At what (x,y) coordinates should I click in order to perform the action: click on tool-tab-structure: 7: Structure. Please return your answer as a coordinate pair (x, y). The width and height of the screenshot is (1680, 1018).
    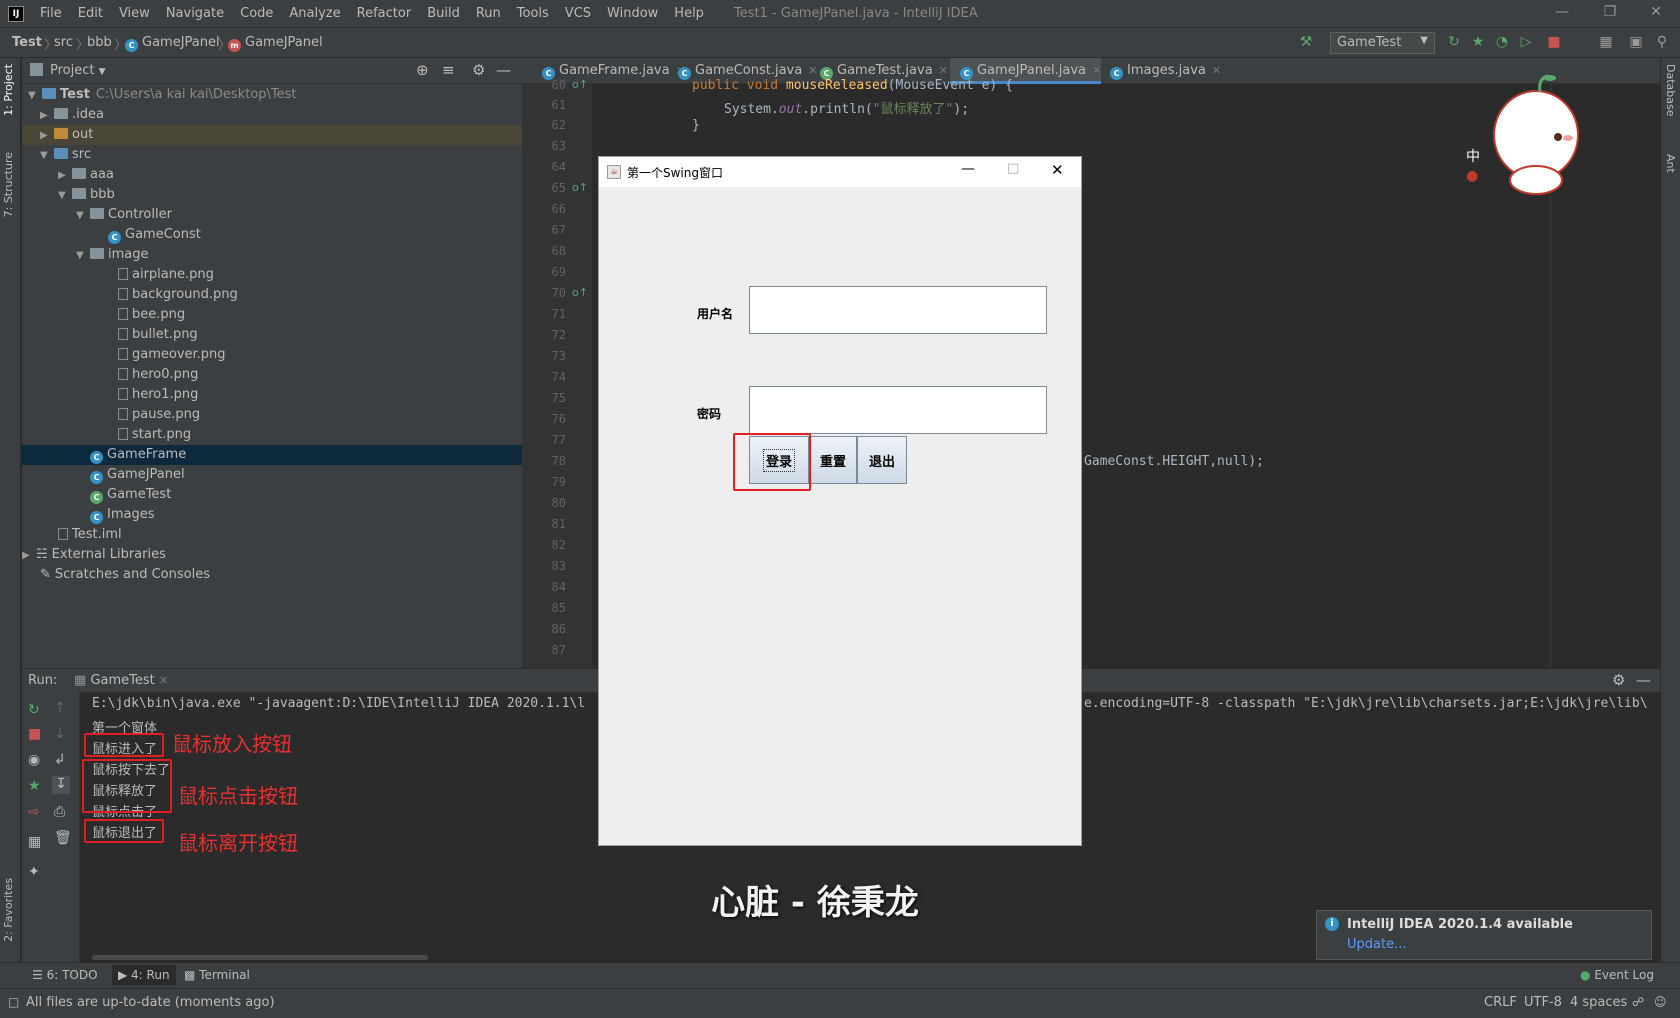
    Looking at the image, I should click on (8, 184).